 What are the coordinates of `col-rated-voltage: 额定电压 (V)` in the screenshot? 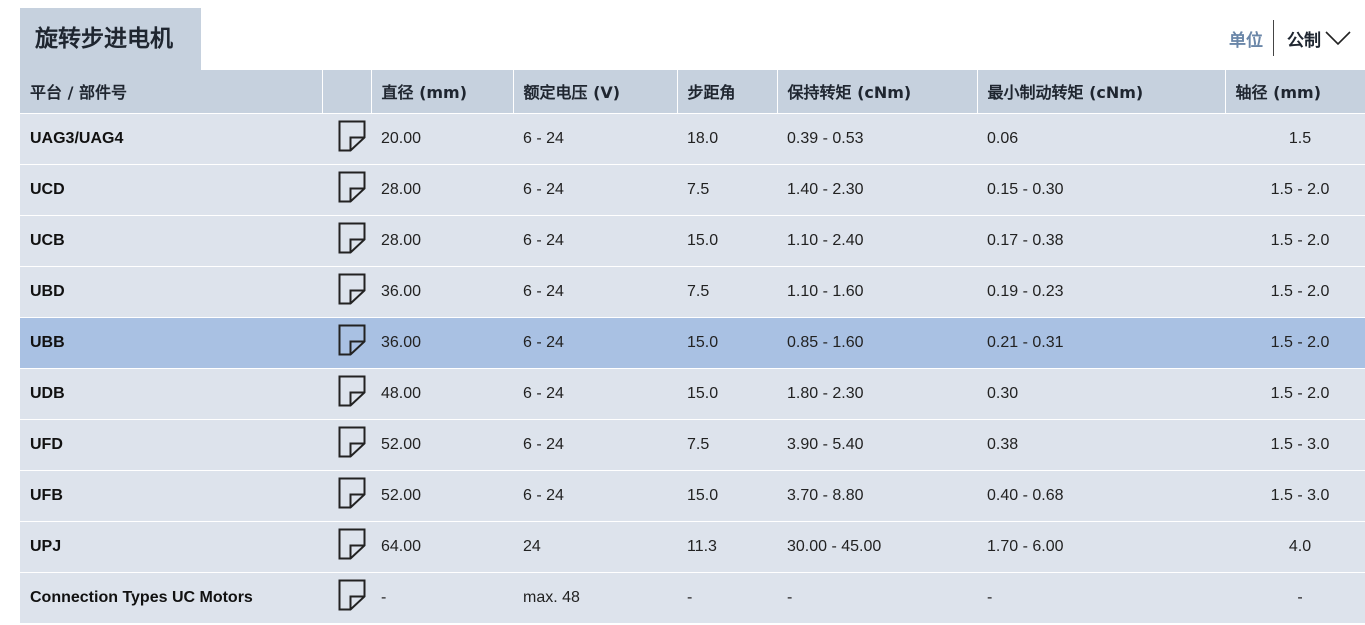 It's located at (595, 91).